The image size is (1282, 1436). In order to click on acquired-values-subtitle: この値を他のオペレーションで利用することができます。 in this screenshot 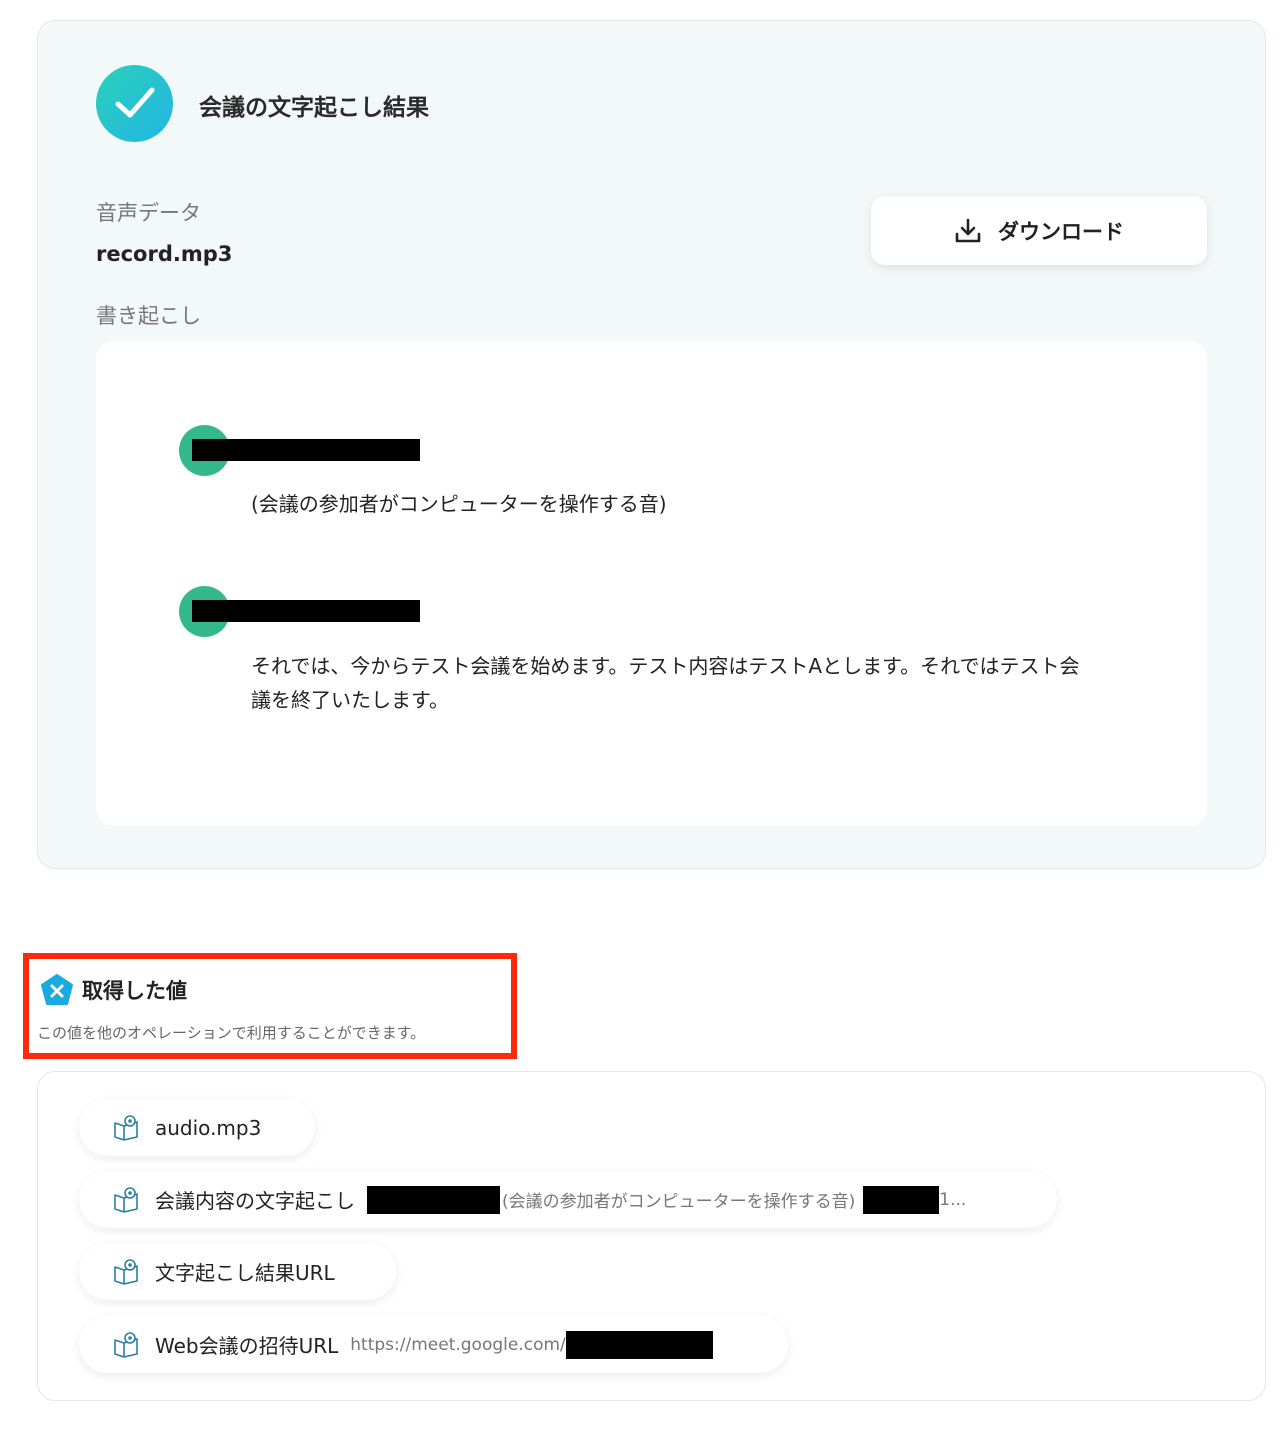, I will do `click(231, 1033)`.